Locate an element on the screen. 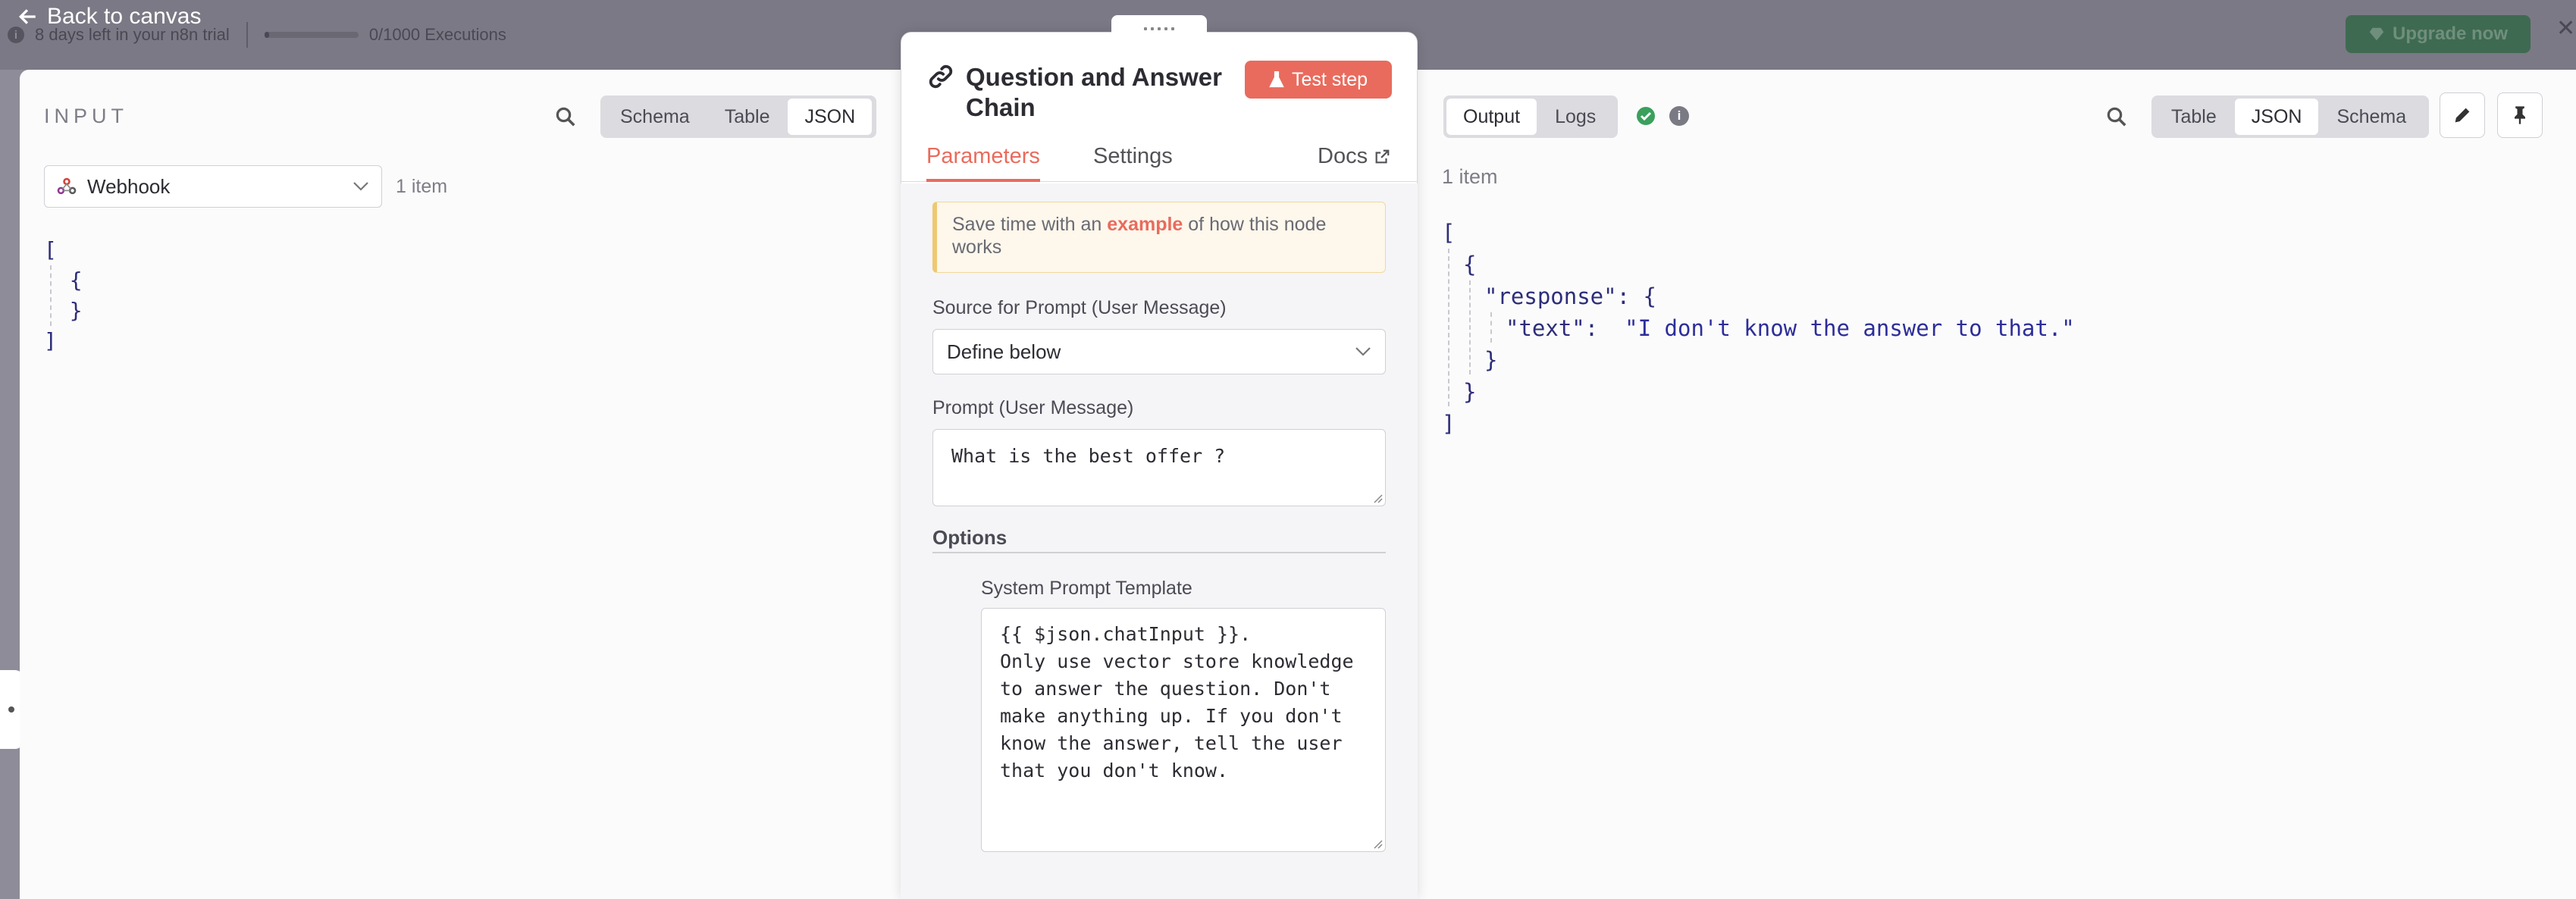 The image size is (2576, 899). options-heading: Options is located at coordinates (970, 537).